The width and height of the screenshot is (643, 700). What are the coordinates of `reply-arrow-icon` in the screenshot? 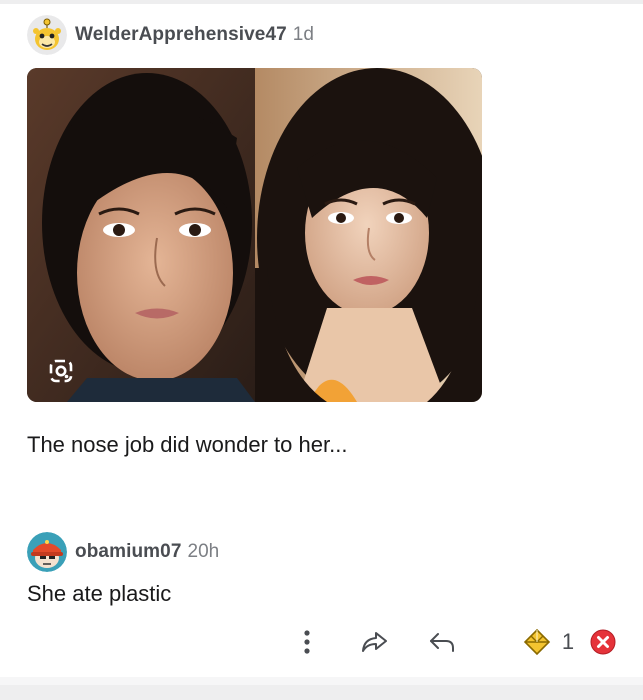 It's located at (442, 642).